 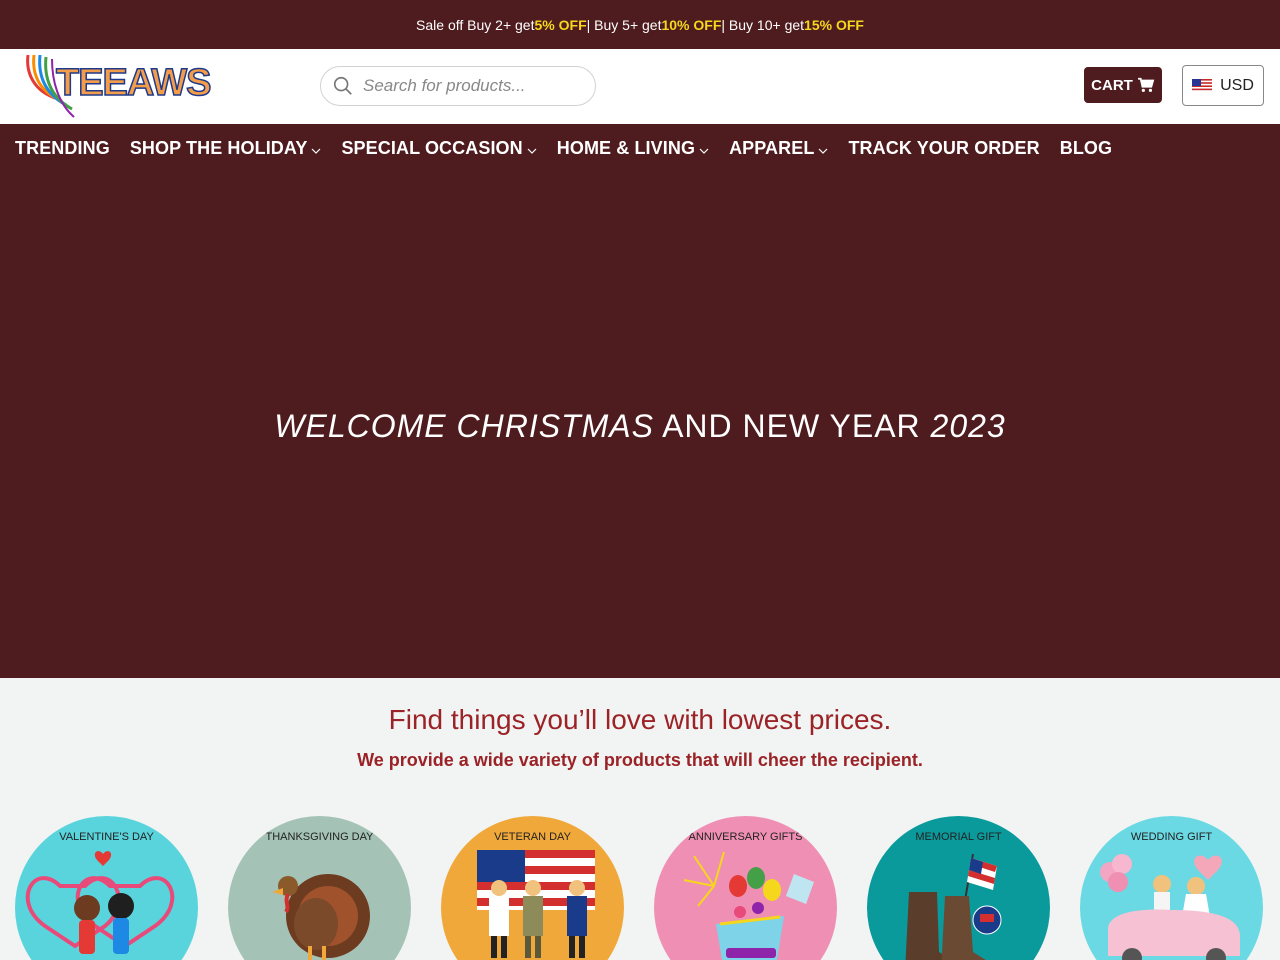 I want to click on currency-label: USD, so click(x=1237, y=85).